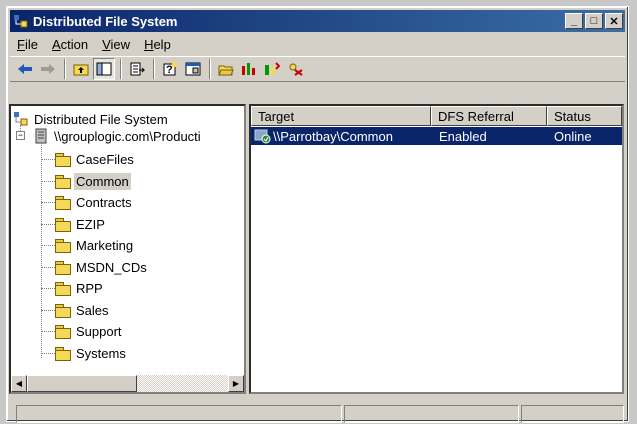 The width and height of the screenshot is (637, 424). What do you see at coordinates (574, 21) in the screenshot?
I see `minimize-button: _` at bounding box center [574, 21].